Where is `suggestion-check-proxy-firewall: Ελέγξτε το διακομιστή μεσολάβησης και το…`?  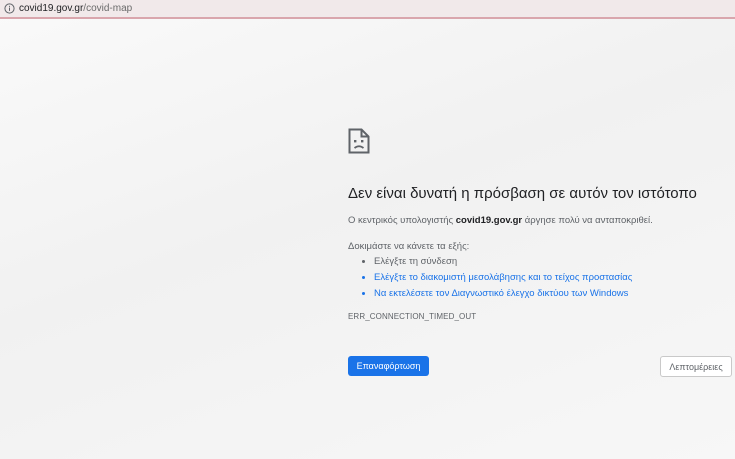
suggestion-check-proxy-firewall: Ελέγξτε το διακομιστή μεσολάβησης και το… is located at coordinates (503, 278).